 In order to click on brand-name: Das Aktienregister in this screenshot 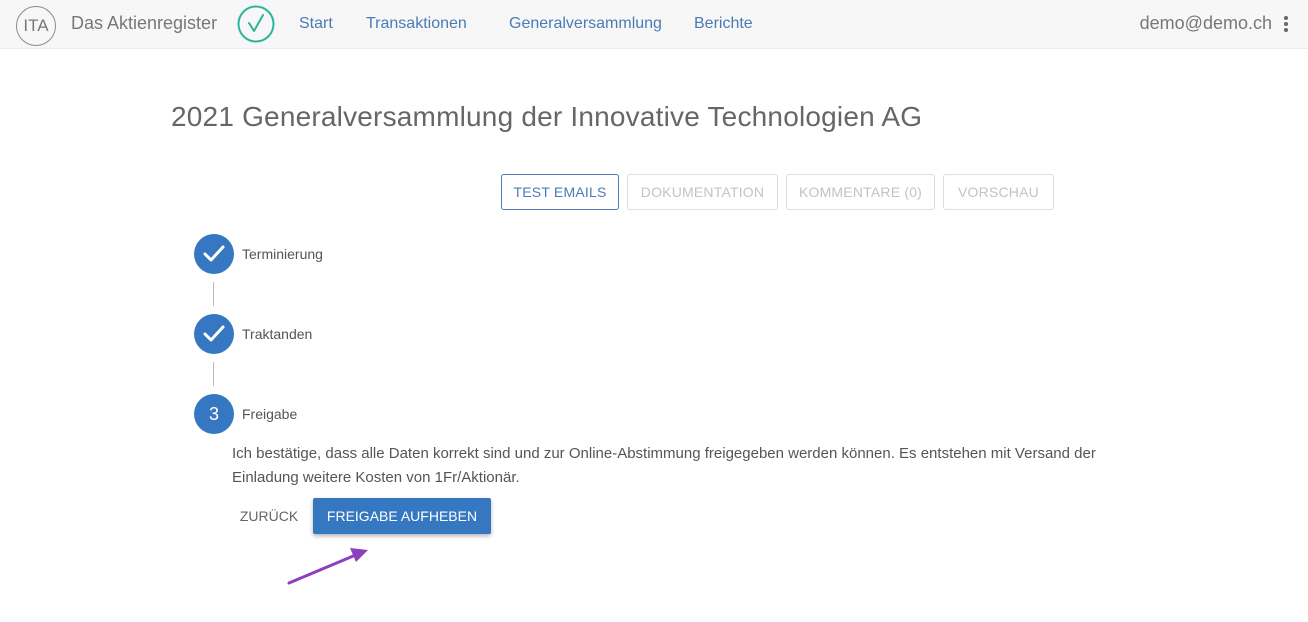, I will do `click(144, 23)`.